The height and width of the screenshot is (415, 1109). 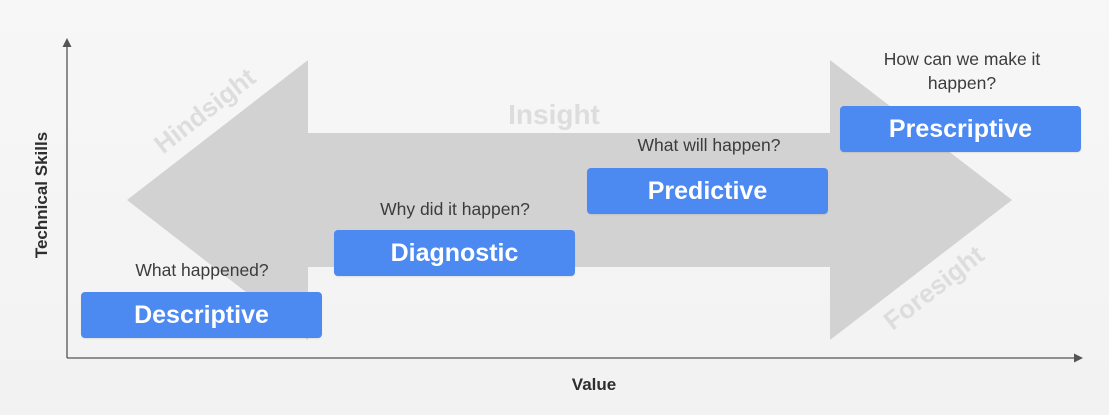 What do you see at coordinates (455, 209) in the screenshot?
I see `diagnostic-question: Why did it happen?` at bounding box center [455, 209].